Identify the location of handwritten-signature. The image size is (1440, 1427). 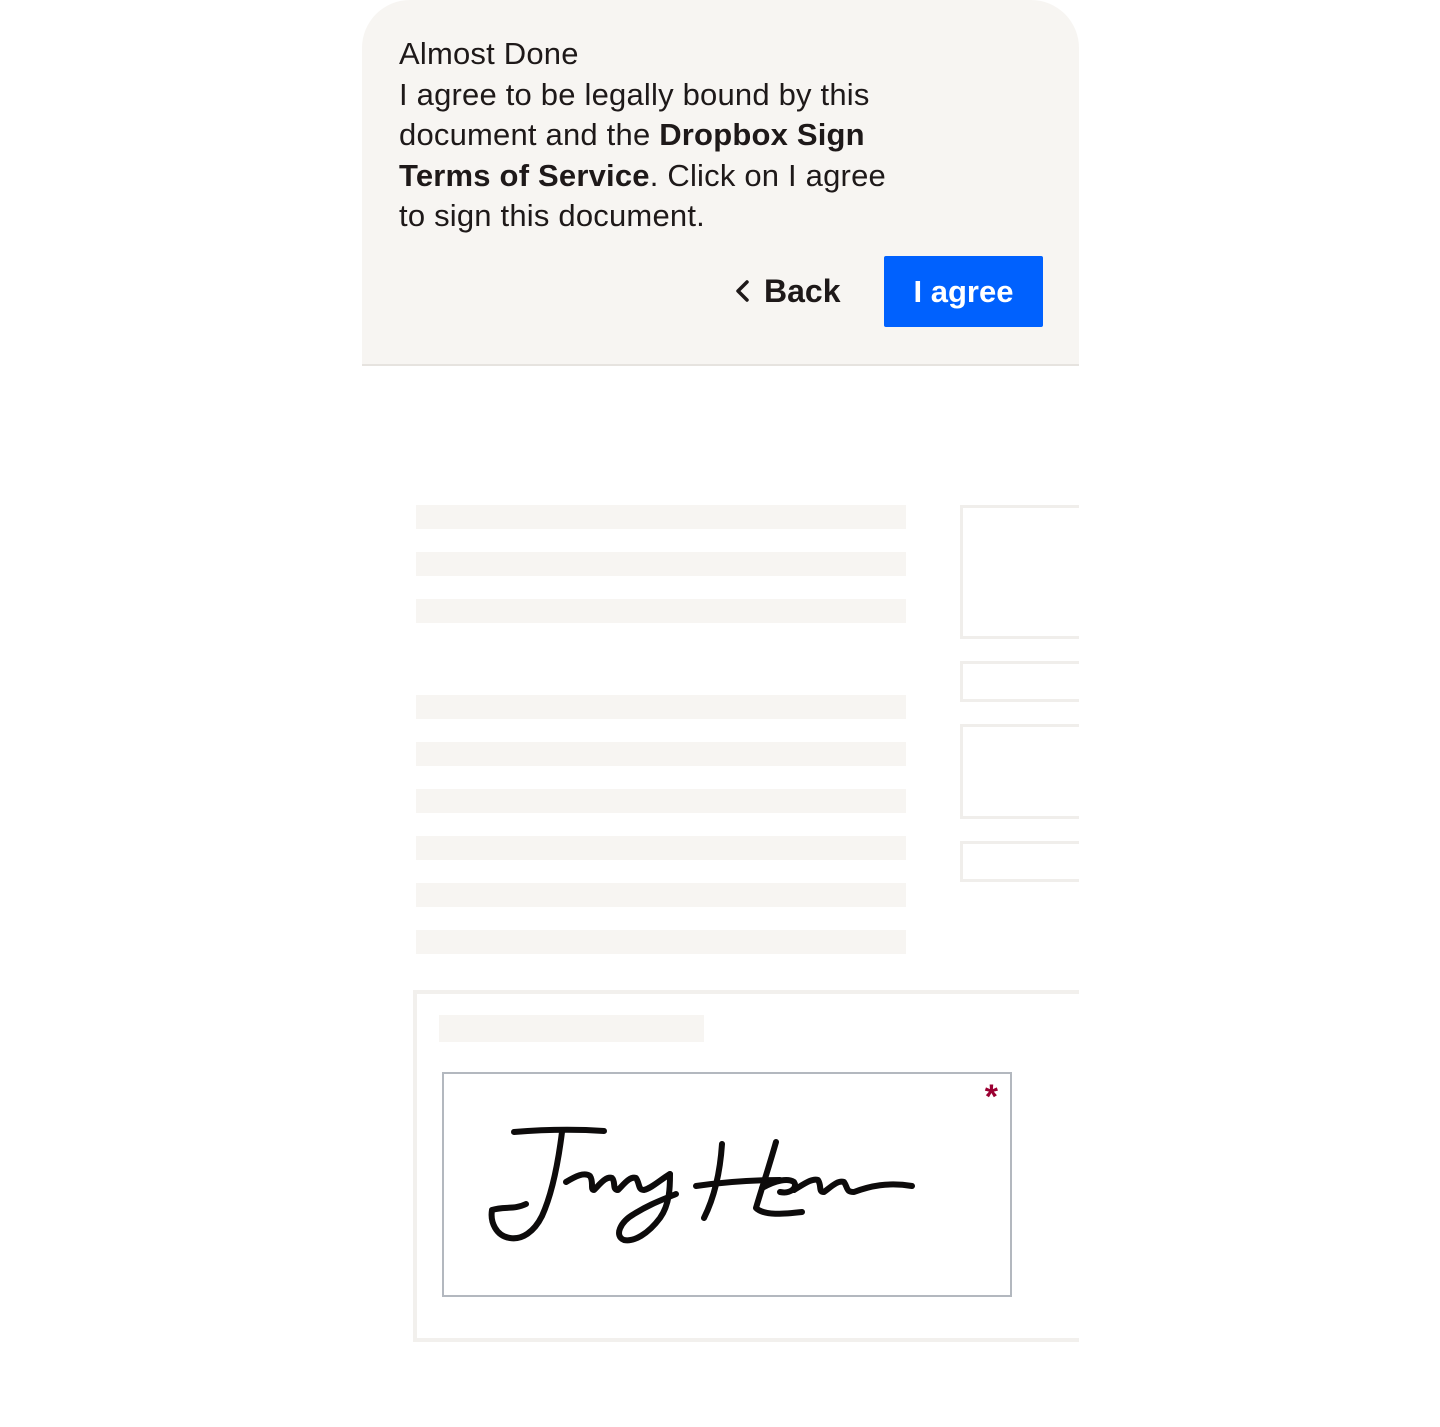
(701, 1185).